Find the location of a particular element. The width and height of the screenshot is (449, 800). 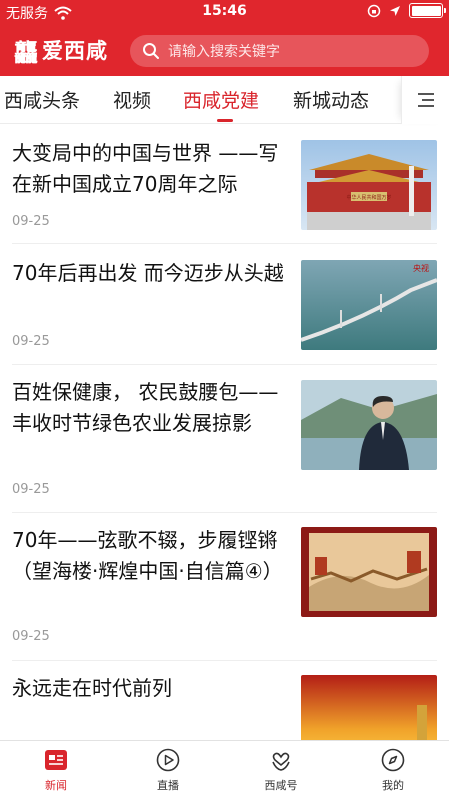

thumb-banner-text: 中华人民共和国万岁 is located at coordinates (368, 197).